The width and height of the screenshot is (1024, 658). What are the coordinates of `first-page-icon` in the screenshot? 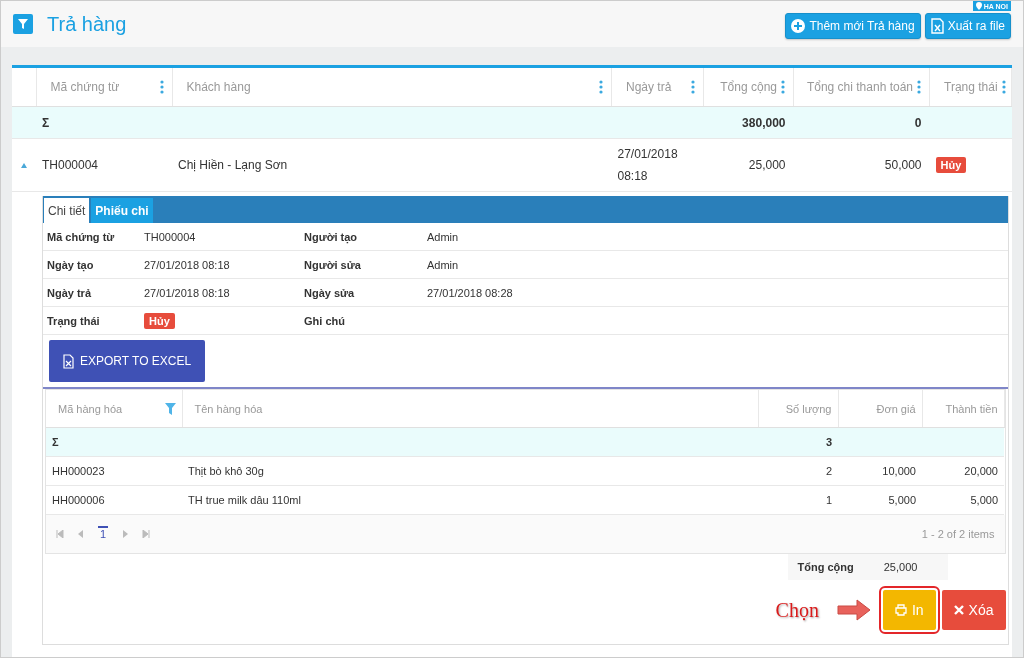 It's located at (60, 534).